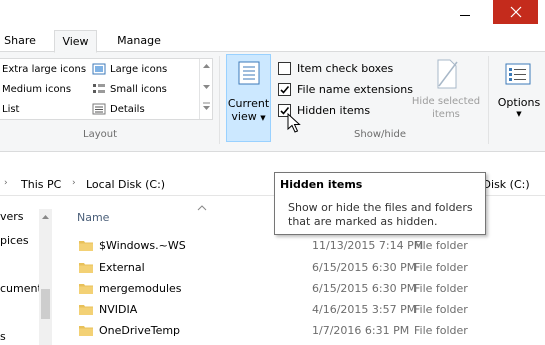 The height and width of the screenshot is (345, 545). I want to click on column-name-label: Name, so click(93, 217).